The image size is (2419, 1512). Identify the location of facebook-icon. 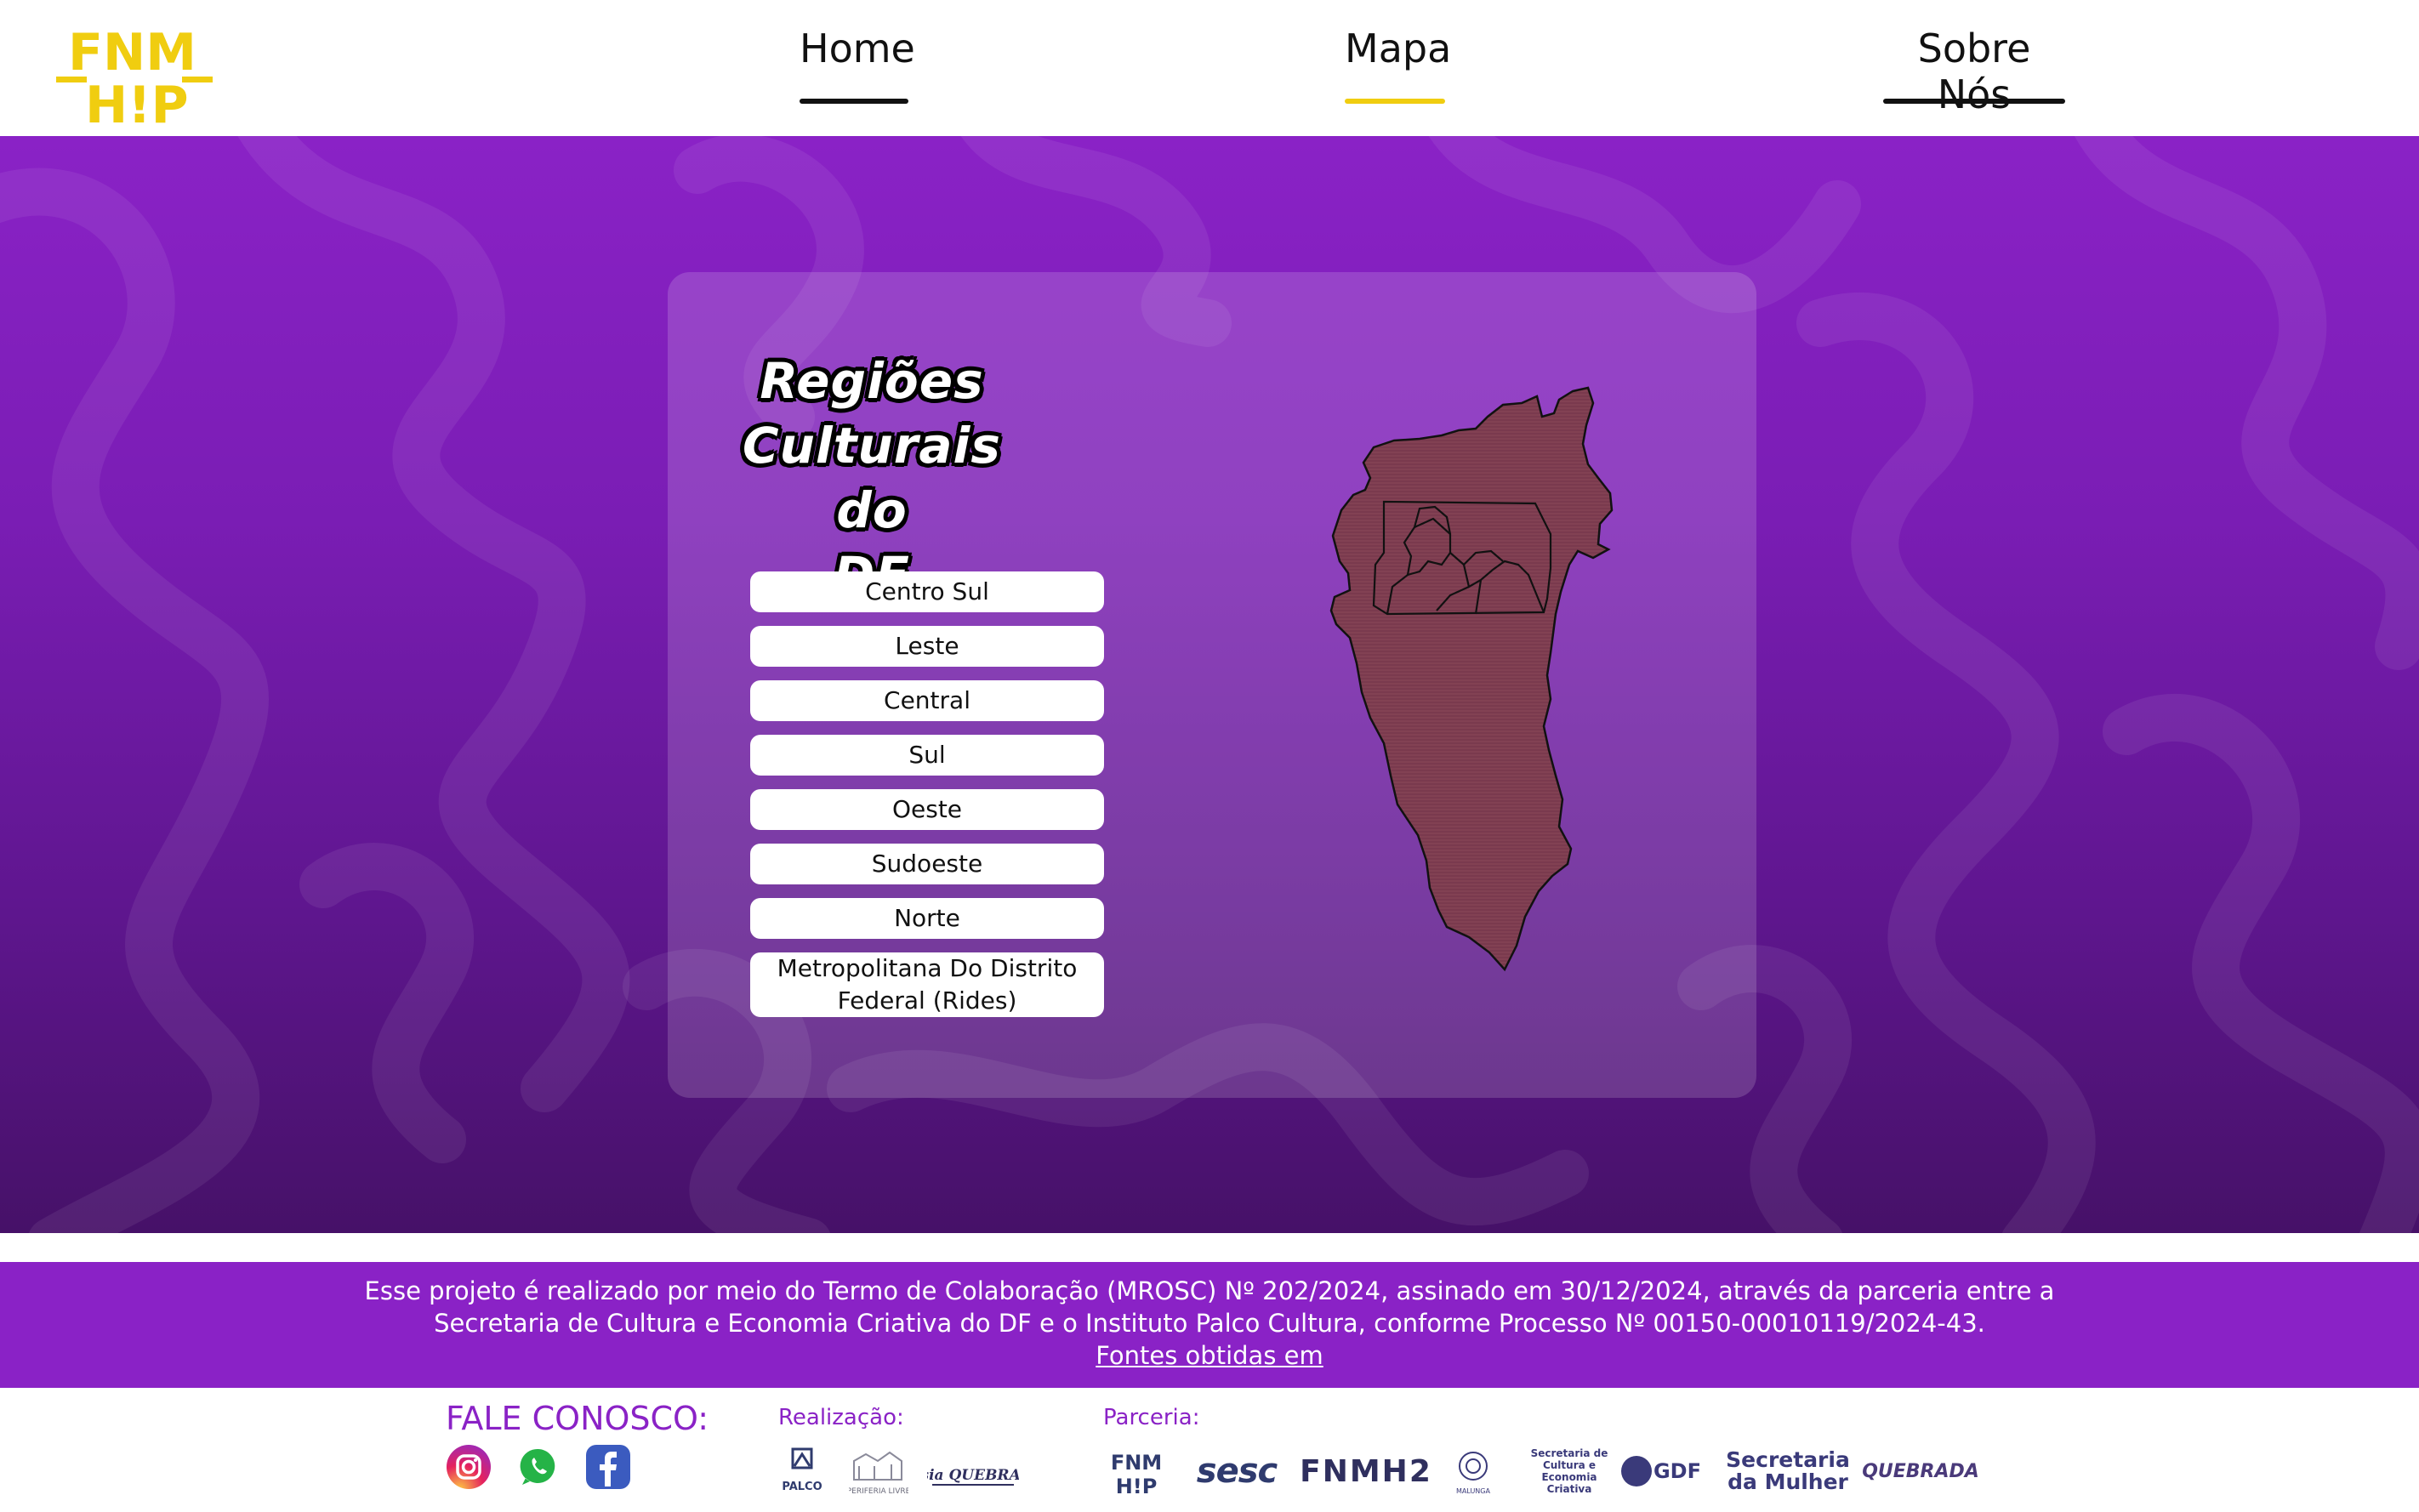
(608, 1467).